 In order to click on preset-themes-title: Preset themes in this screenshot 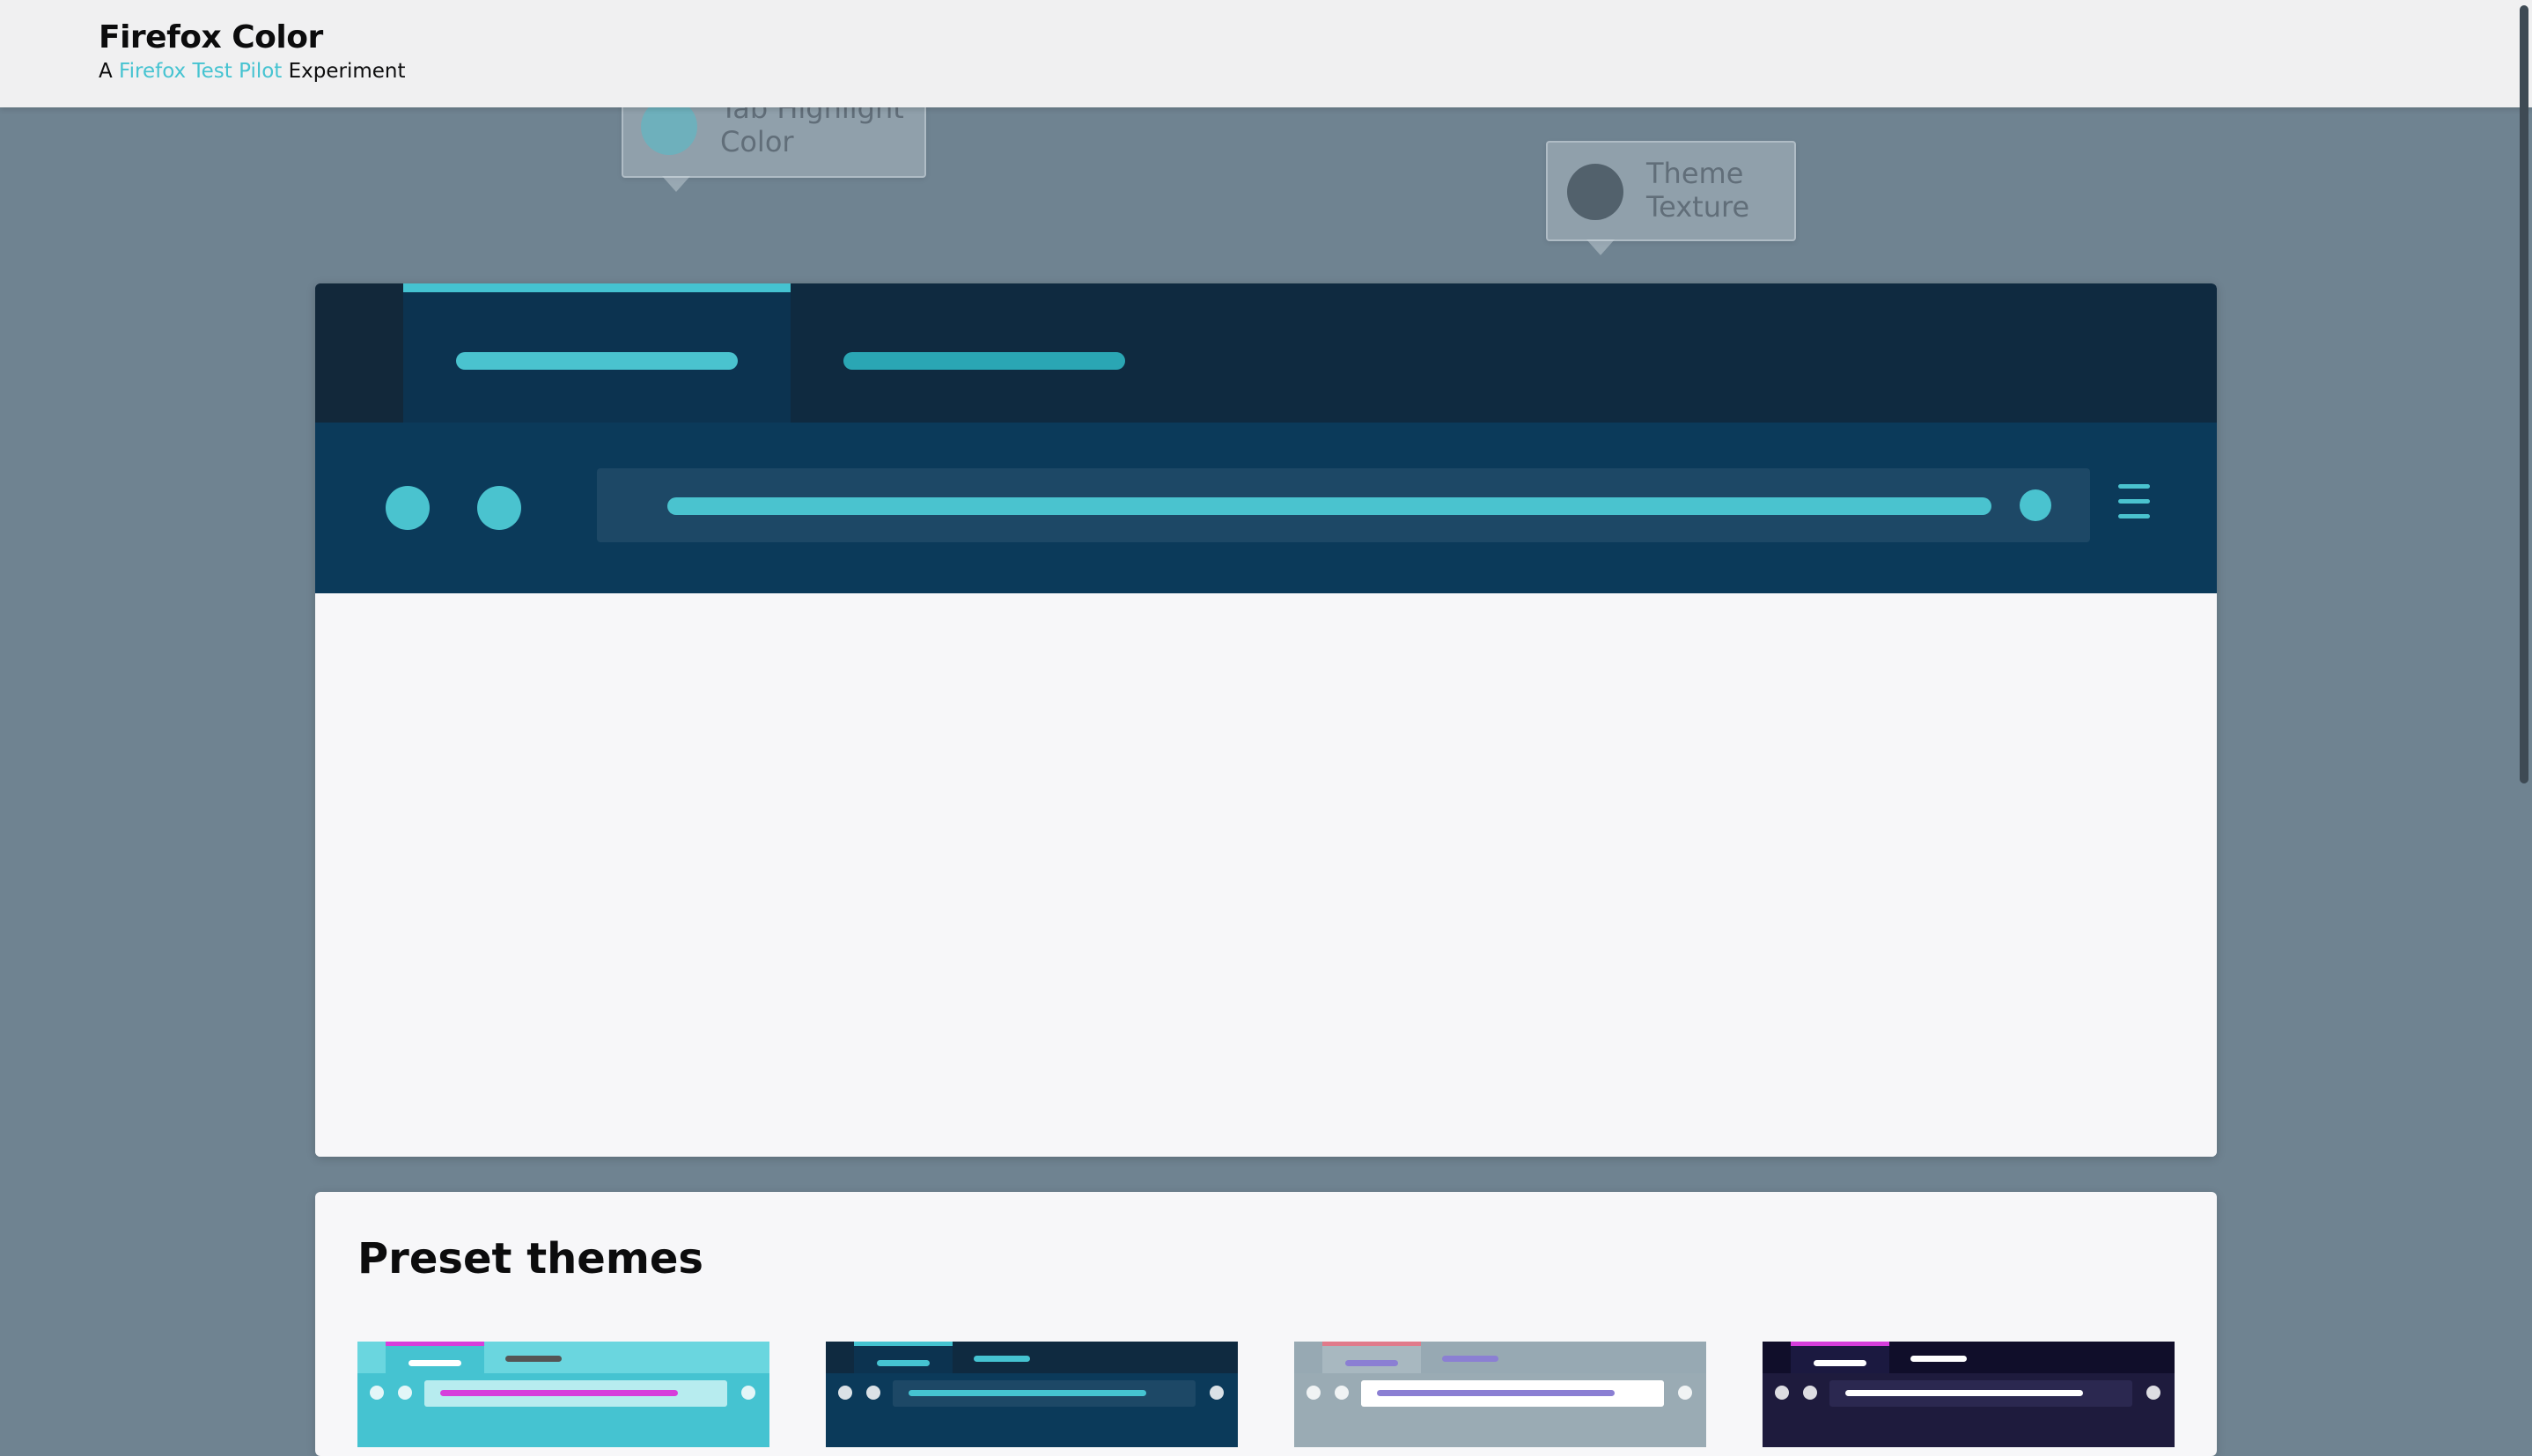, I will do `click(530, 1258)`.